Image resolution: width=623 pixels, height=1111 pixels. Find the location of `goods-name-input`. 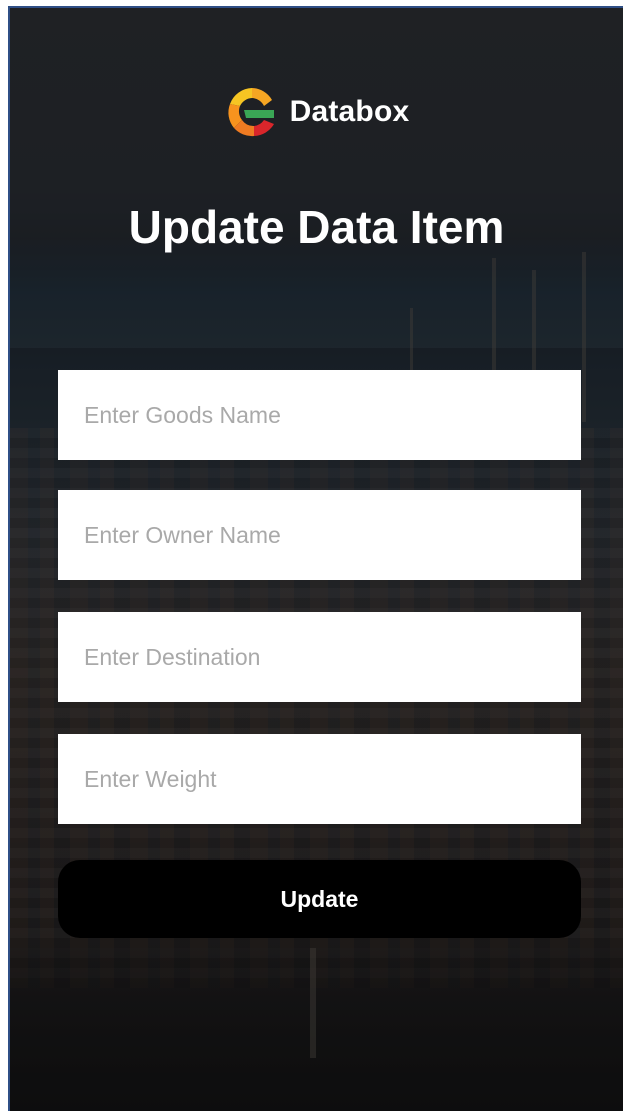

goods-name-input is located at coordinates (319, 415).